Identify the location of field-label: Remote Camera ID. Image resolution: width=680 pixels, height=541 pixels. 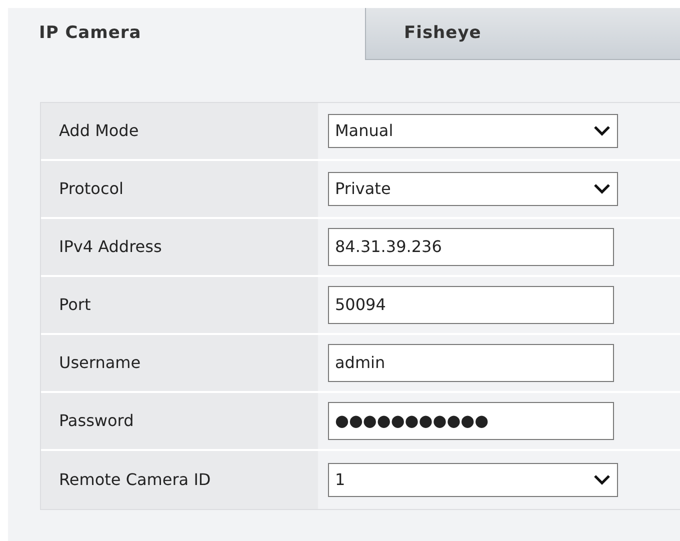
(135, 480).